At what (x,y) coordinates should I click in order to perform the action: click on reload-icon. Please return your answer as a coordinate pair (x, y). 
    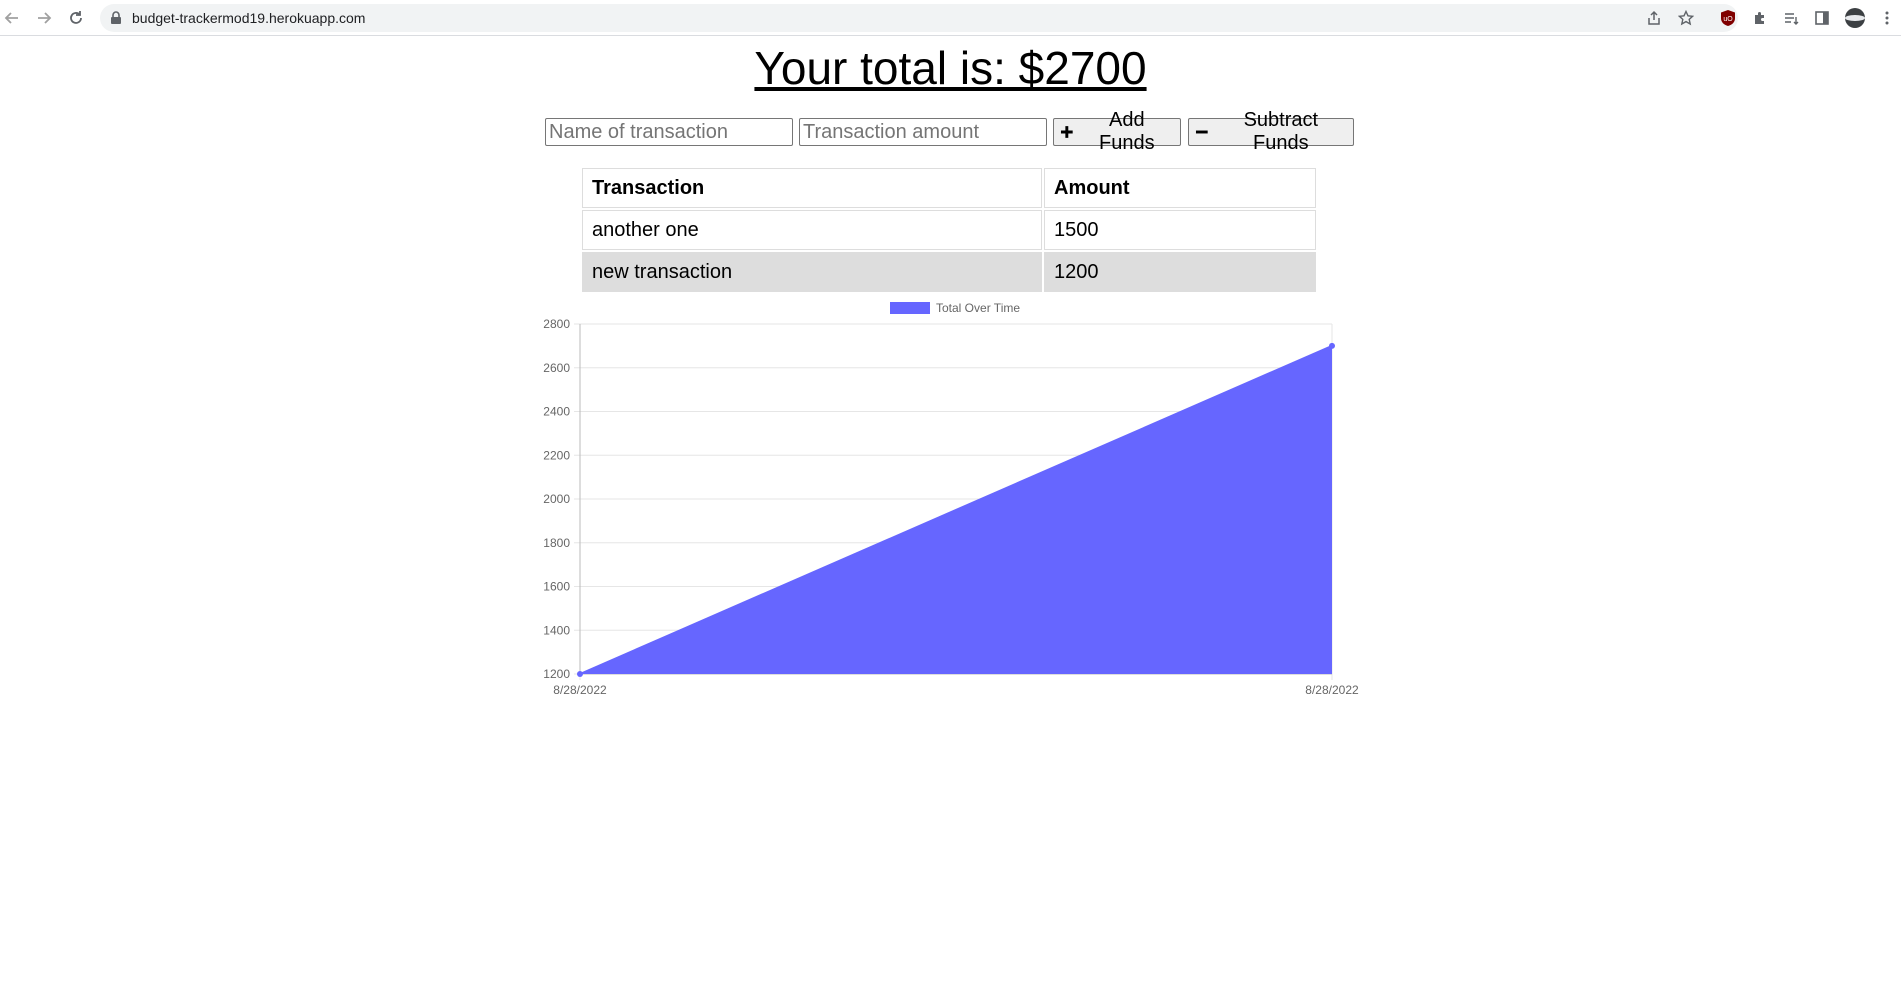
    Looking at the image, I should click on (76, 17).